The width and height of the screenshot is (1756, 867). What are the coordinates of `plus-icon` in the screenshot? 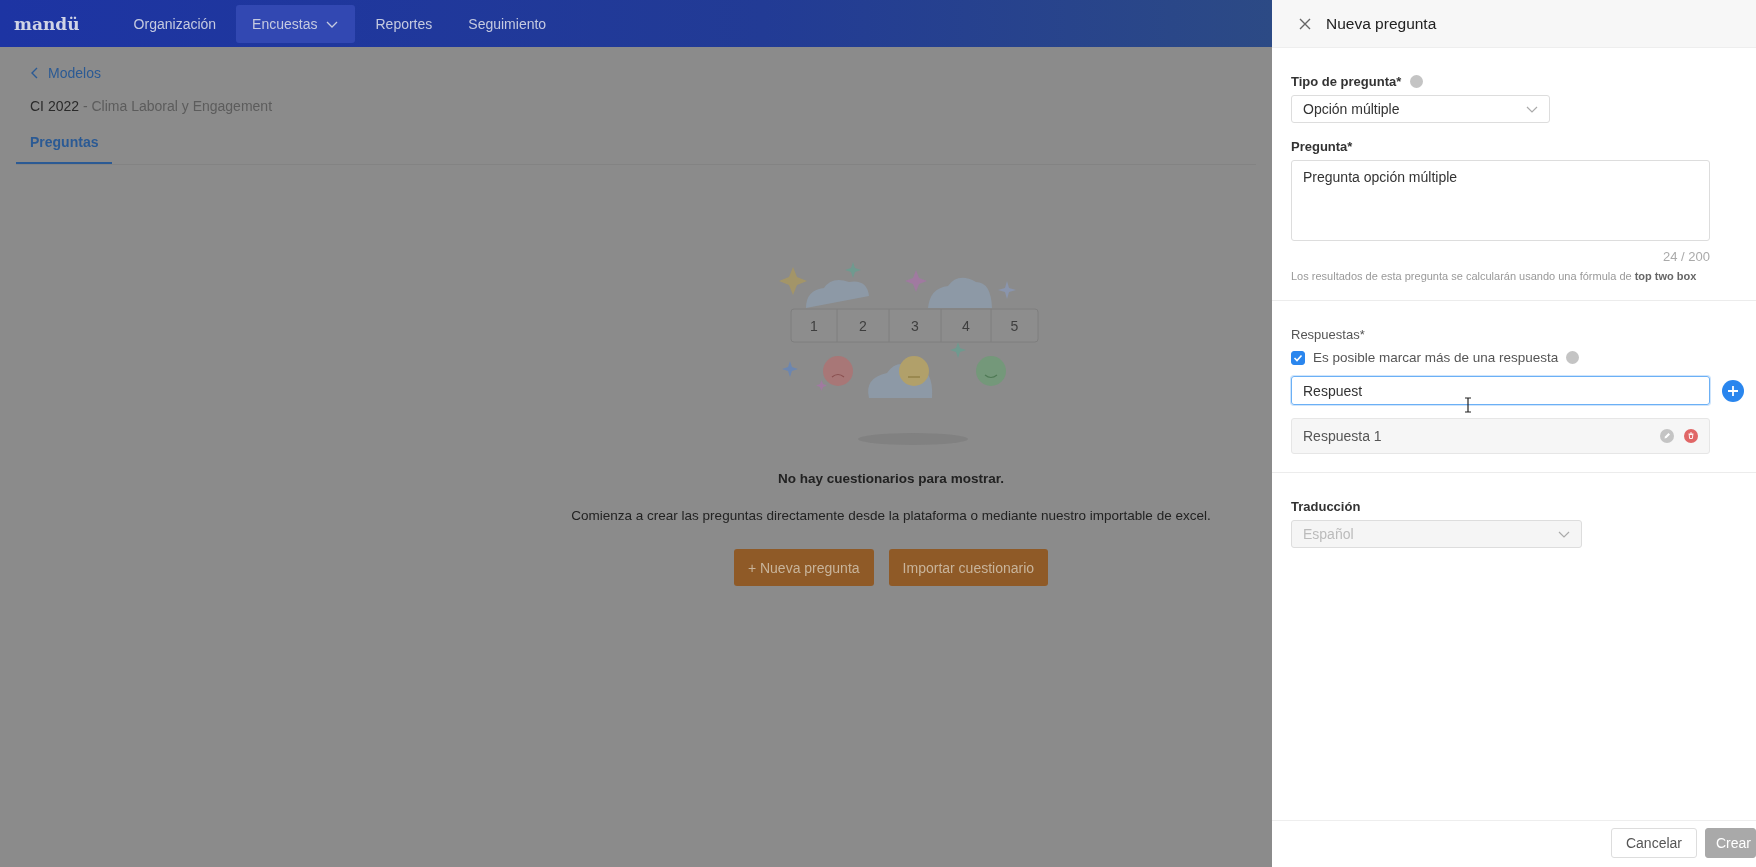 It's located at (1733, 390).